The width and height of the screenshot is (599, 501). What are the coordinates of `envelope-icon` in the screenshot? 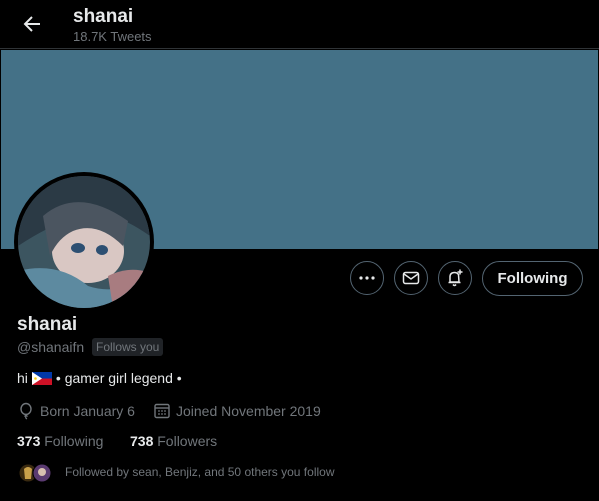 It's located at (411, 278).